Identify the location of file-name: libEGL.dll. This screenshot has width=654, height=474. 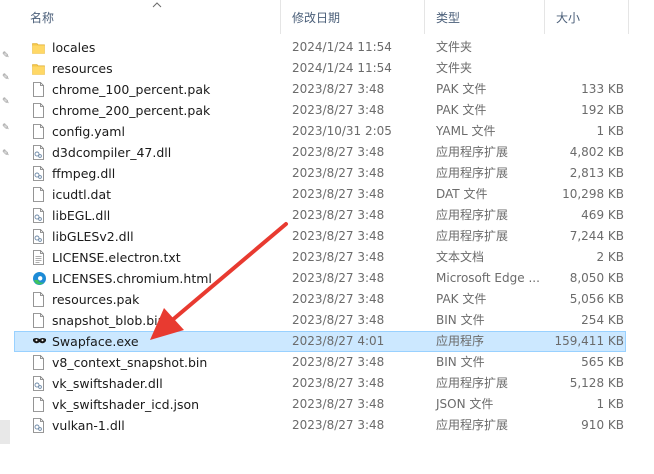
(81, 215).